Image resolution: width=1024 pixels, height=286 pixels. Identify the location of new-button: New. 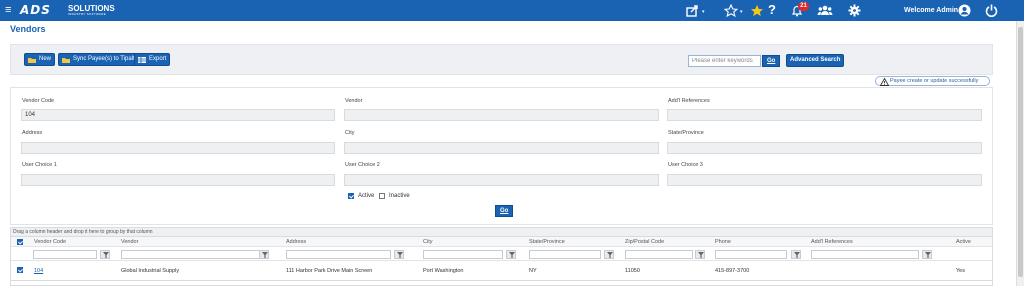
(40, 59).